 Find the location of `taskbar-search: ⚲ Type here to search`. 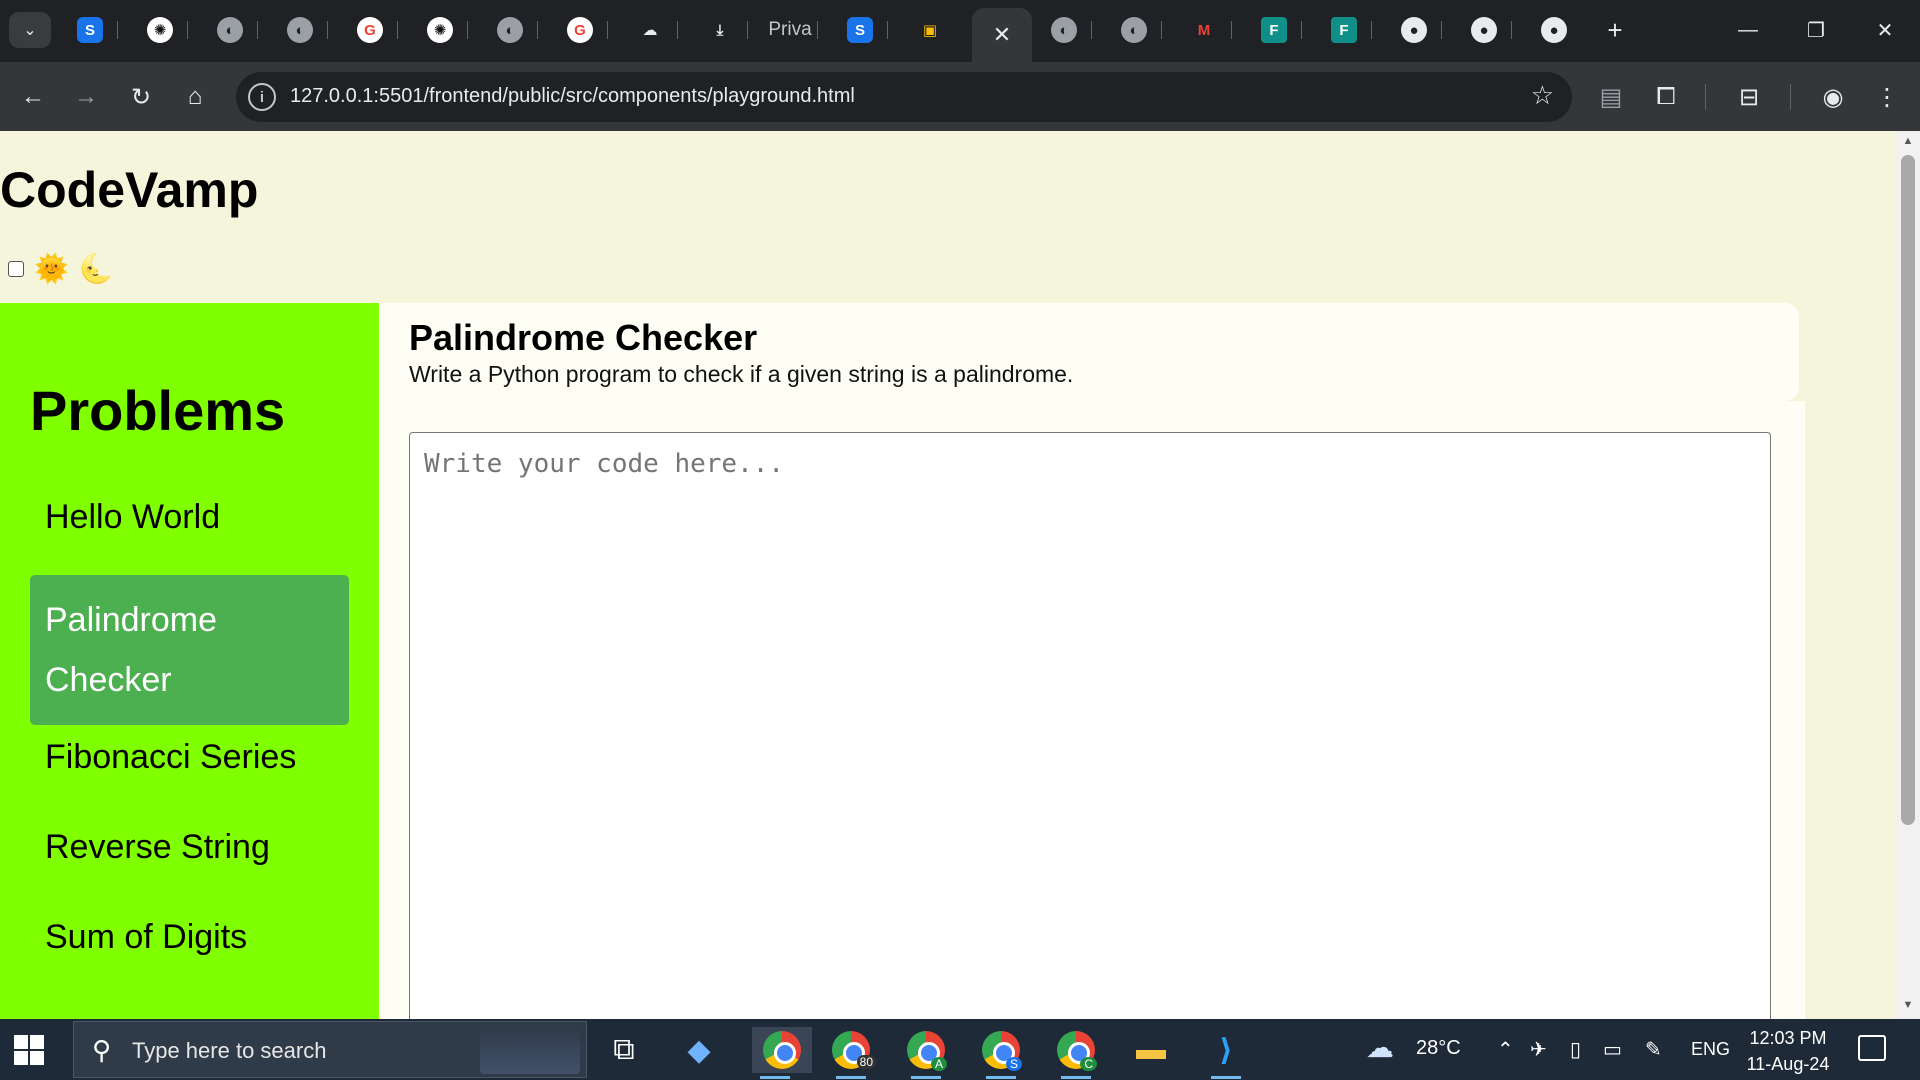

taskbar-search: ⚲ Type here to search is located at coordinates (330, 1049).